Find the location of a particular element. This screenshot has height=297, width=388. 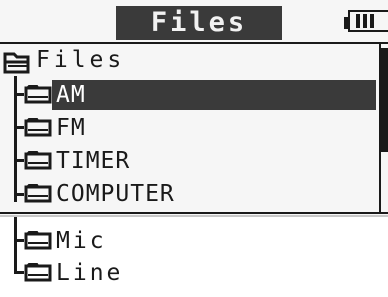

root-folder-label: Files is located at coordinates (80, 60).